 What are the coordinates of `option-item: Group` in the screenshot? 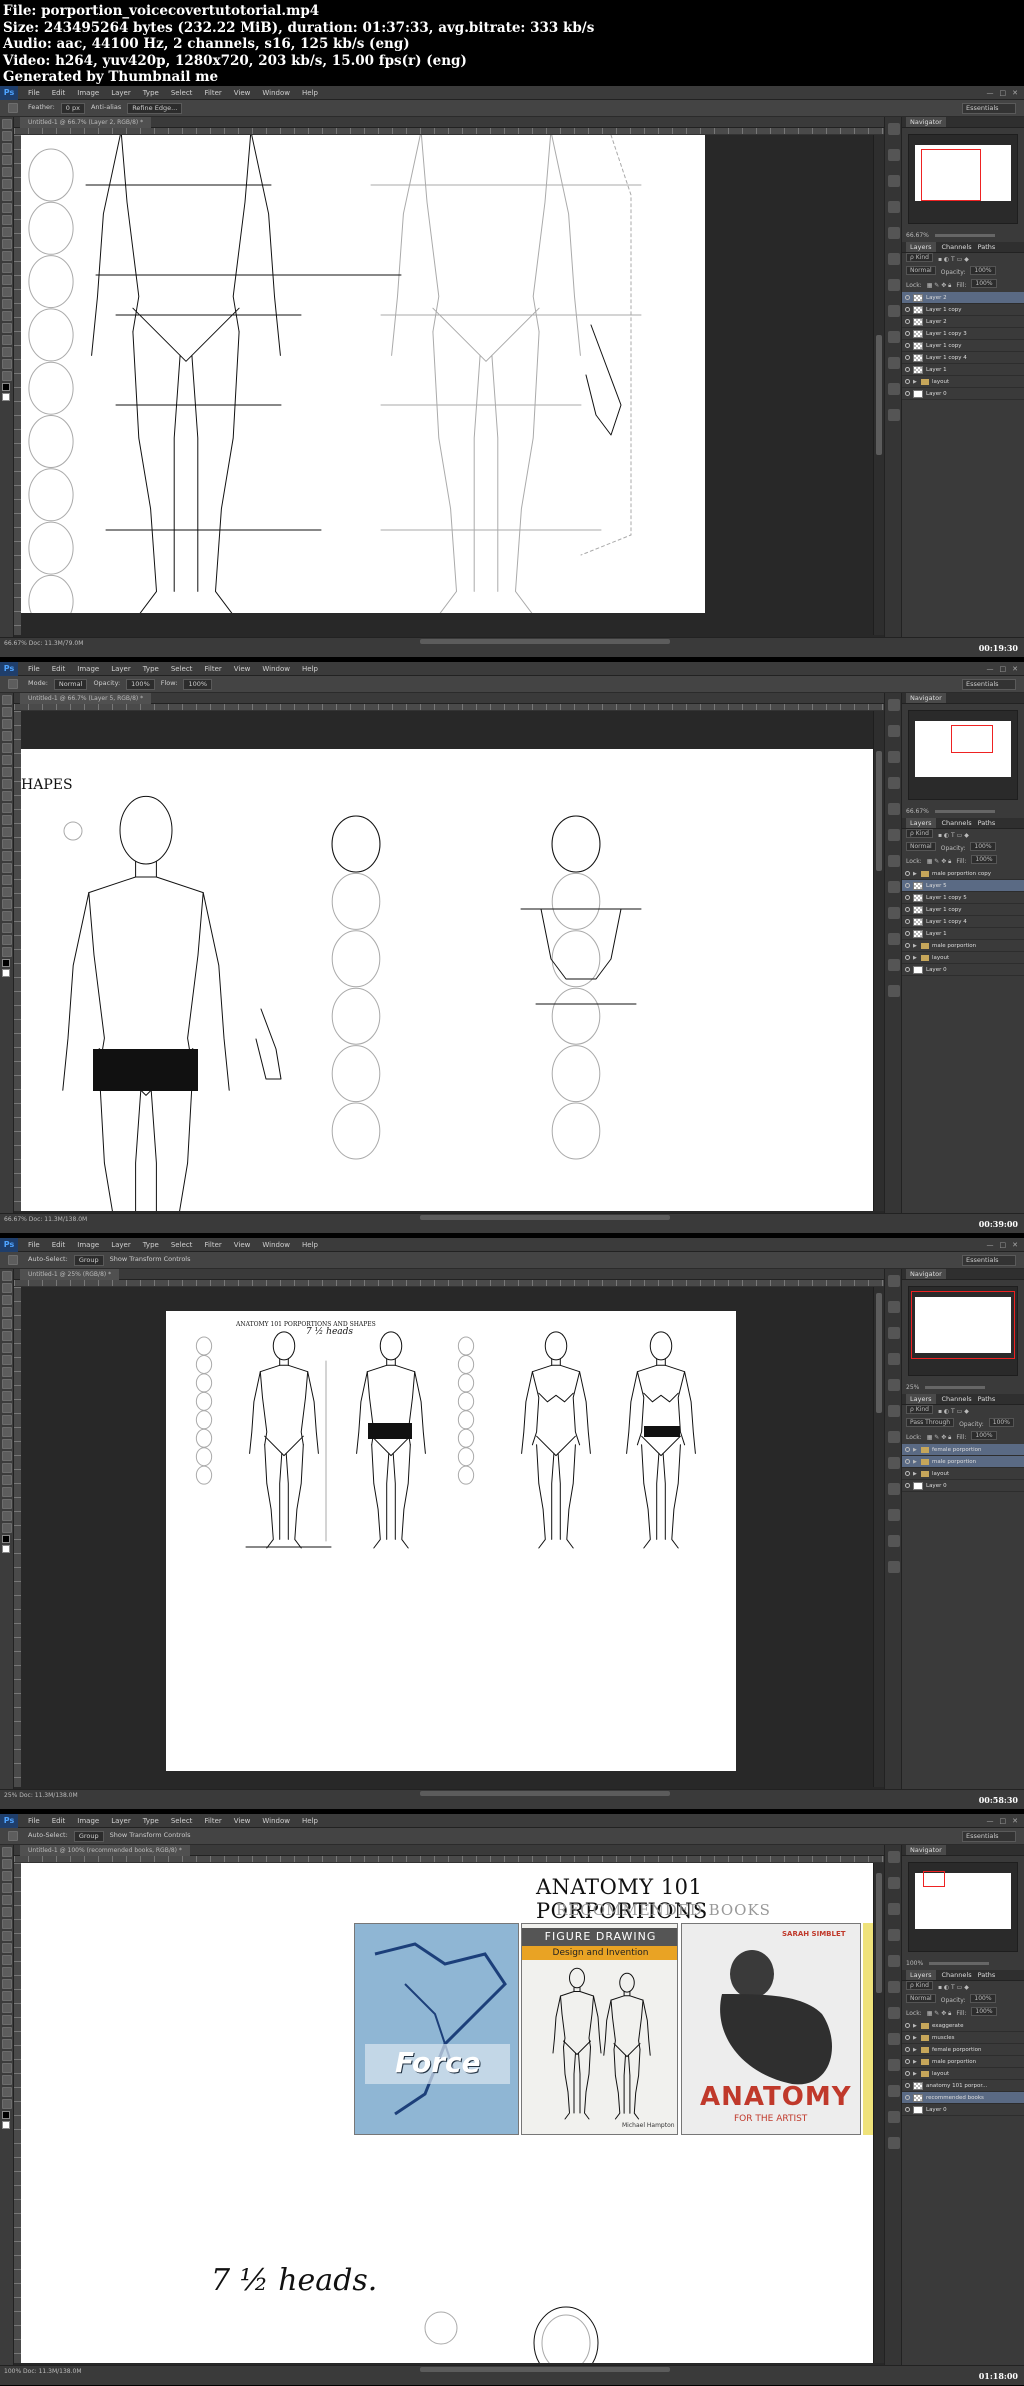 It's located at (88, 1260).